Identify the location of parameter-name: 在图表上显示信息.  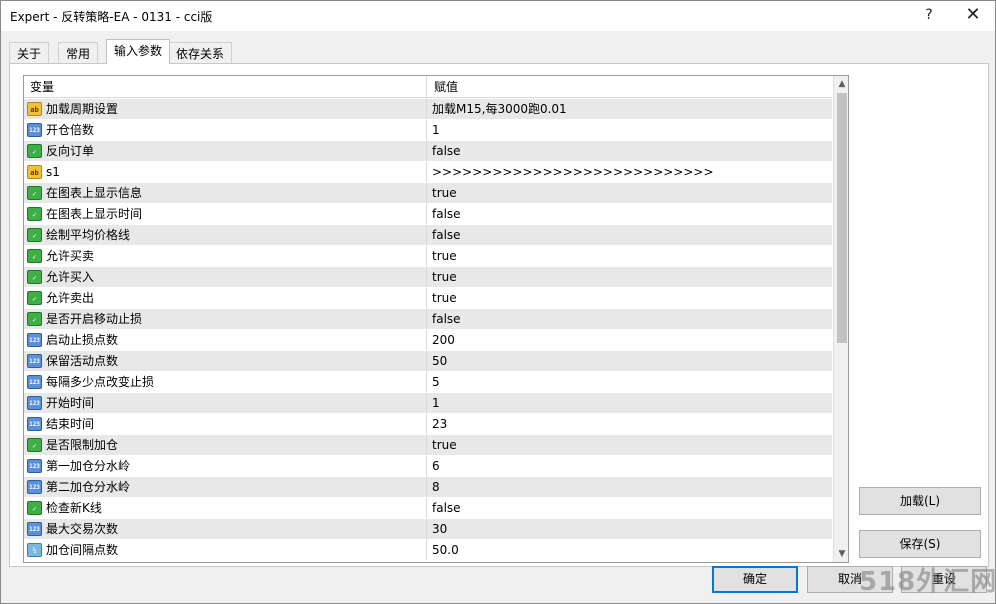
(94, 193).